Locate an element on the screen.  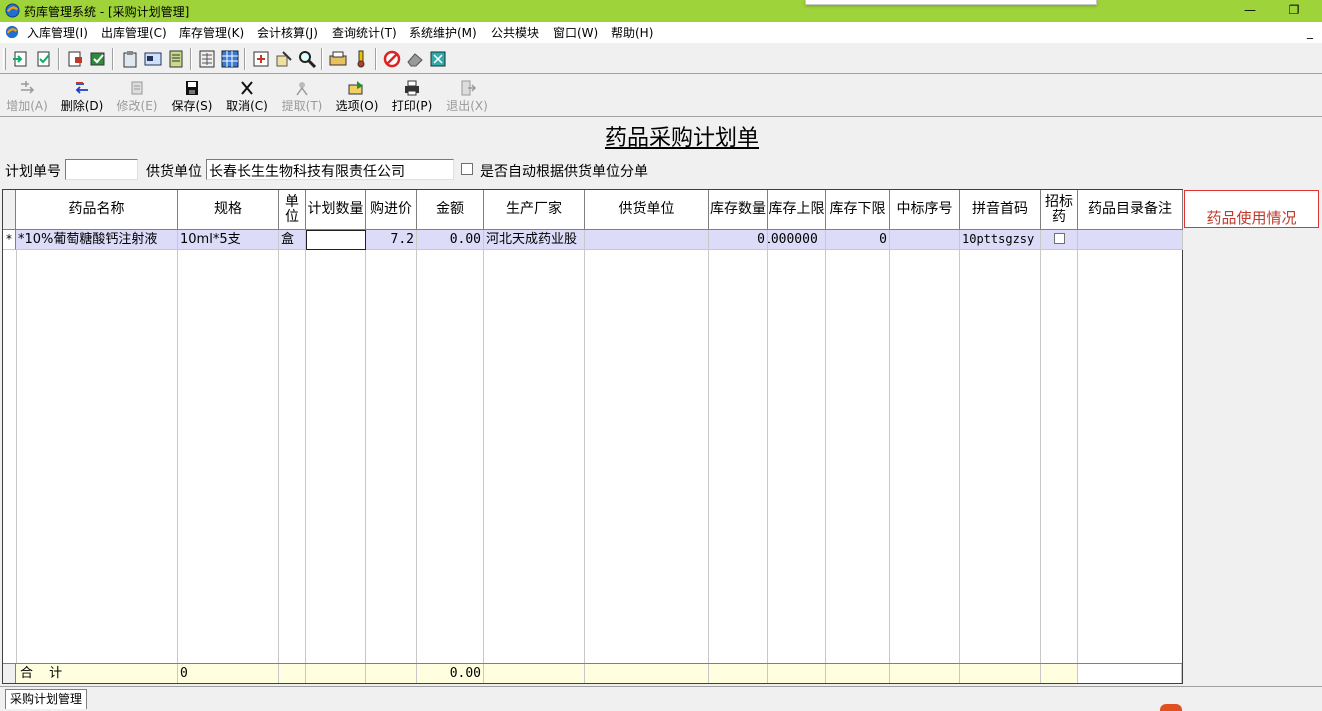
minimize-button: — is located at coordinates (1250, 10).